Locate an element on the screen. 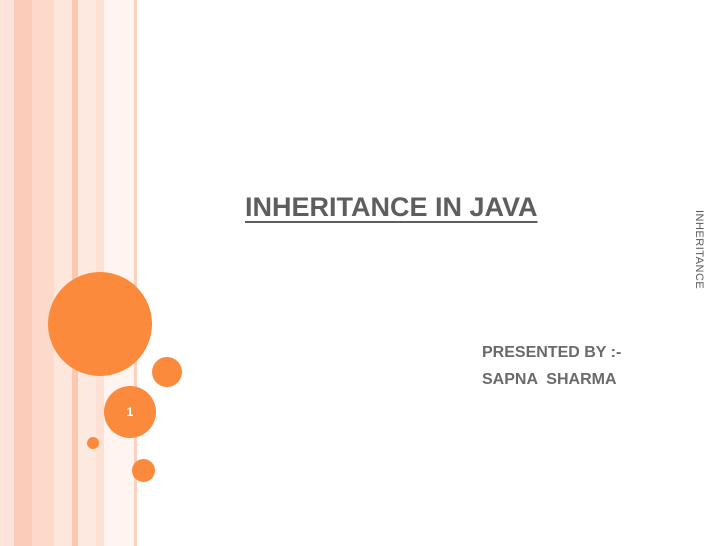 This screenshot has height=546, width=728. decor-circle-small is located at coordinates (93, 443).